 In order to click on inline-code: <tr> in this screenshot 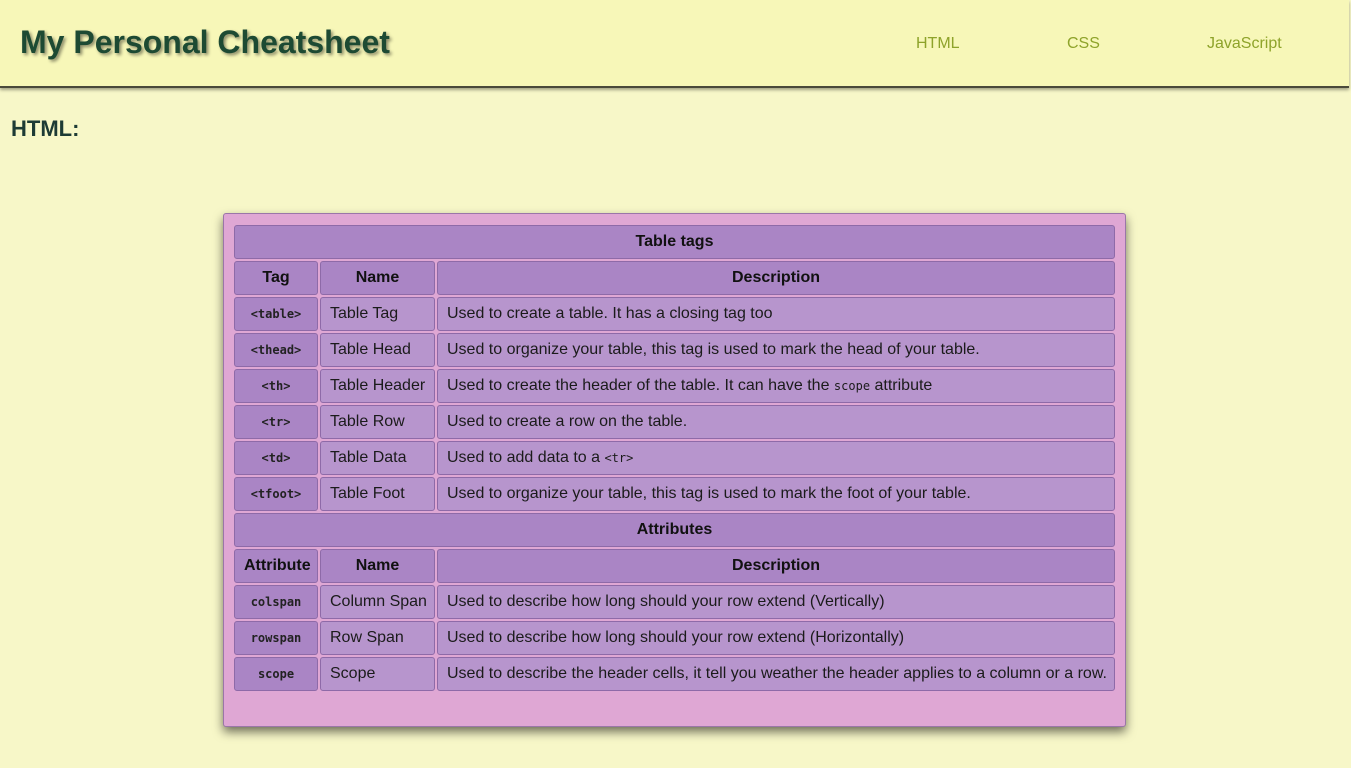, I will do `click(619, 458)`.